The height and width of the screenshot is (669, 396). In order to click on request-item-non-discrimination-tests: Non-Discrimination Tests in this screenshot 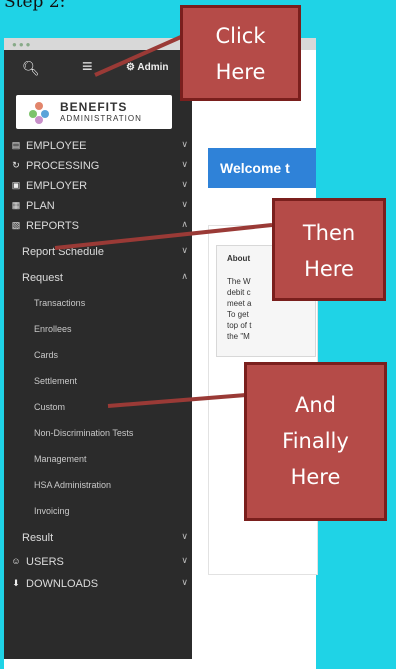, I will do `click(98, 434)`.